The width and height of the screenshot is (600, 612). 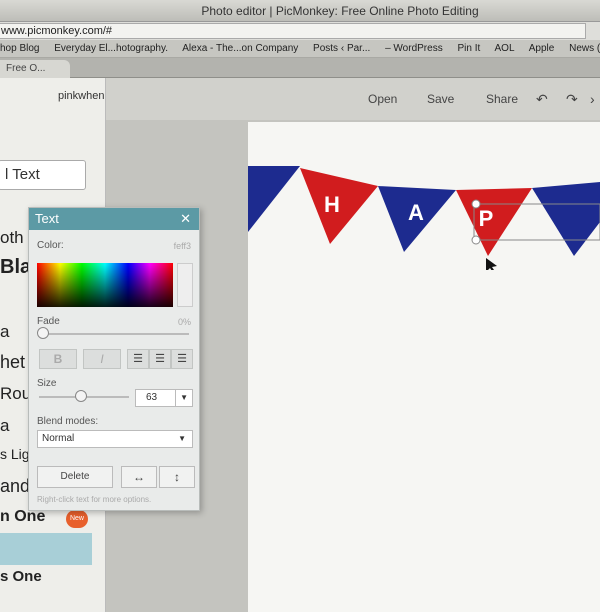 I want to click on size-label: Size, so click(x=47, y=383).